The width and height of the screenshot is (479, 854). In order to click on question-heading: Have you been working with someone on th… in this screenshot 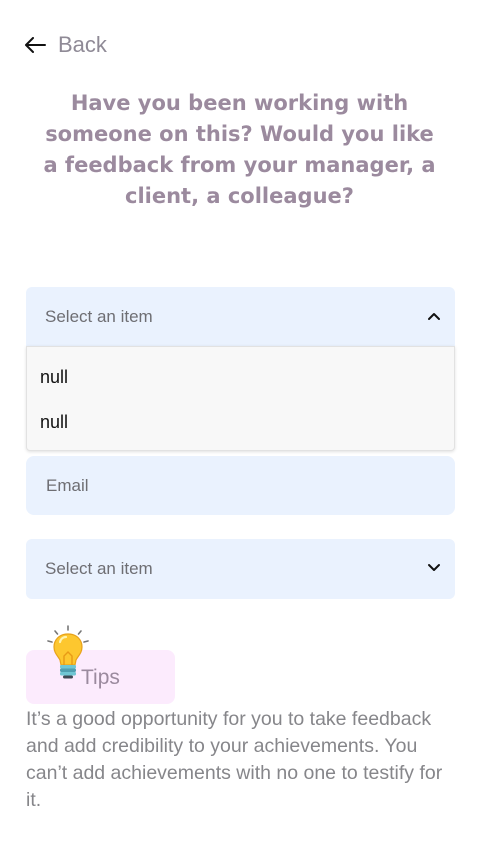, I will do `click(239, 149)`.